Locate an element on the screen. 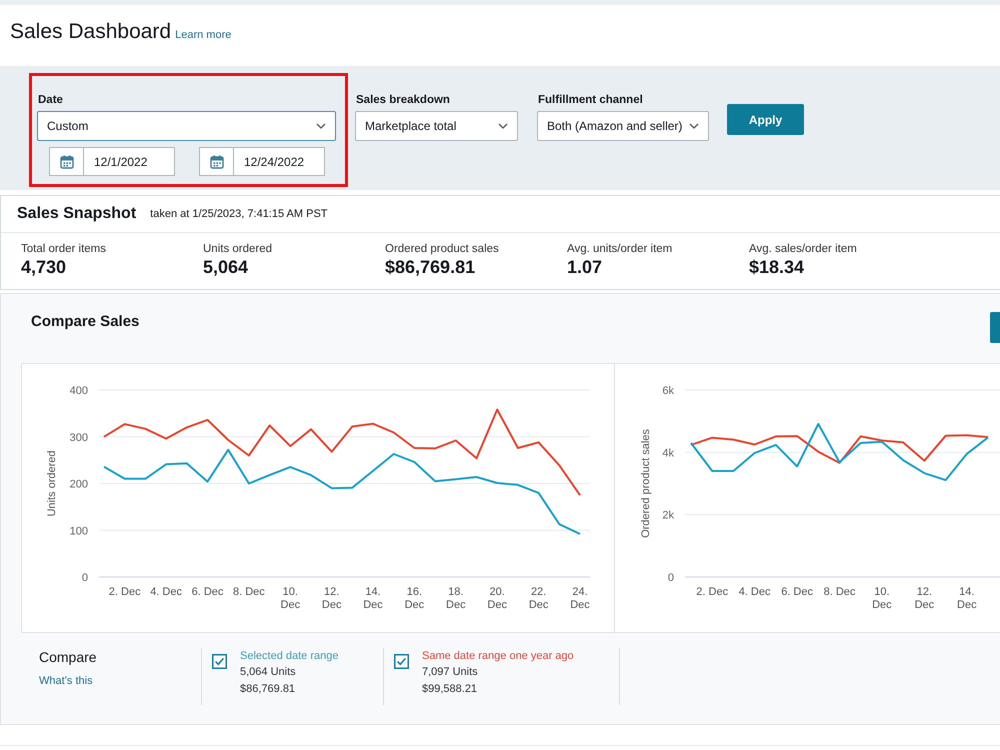 The image size is (1000, 750). end-date-field: 12/24/2022 is located at coordinates (262, 161).